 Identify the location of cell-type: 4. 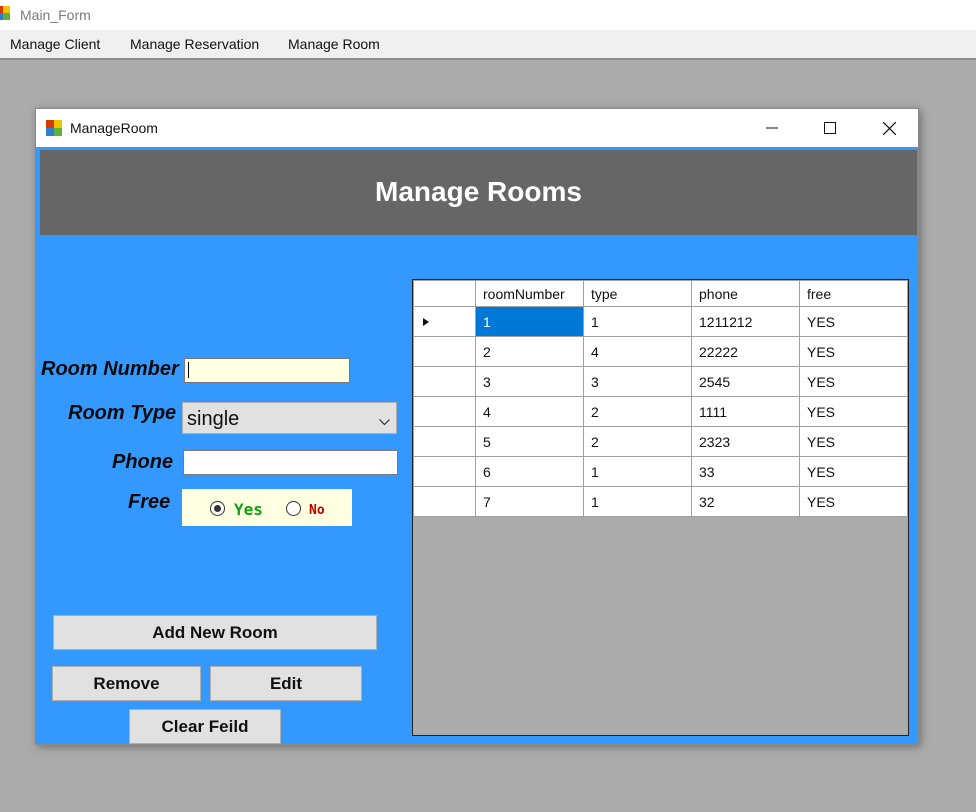
(637, 351).